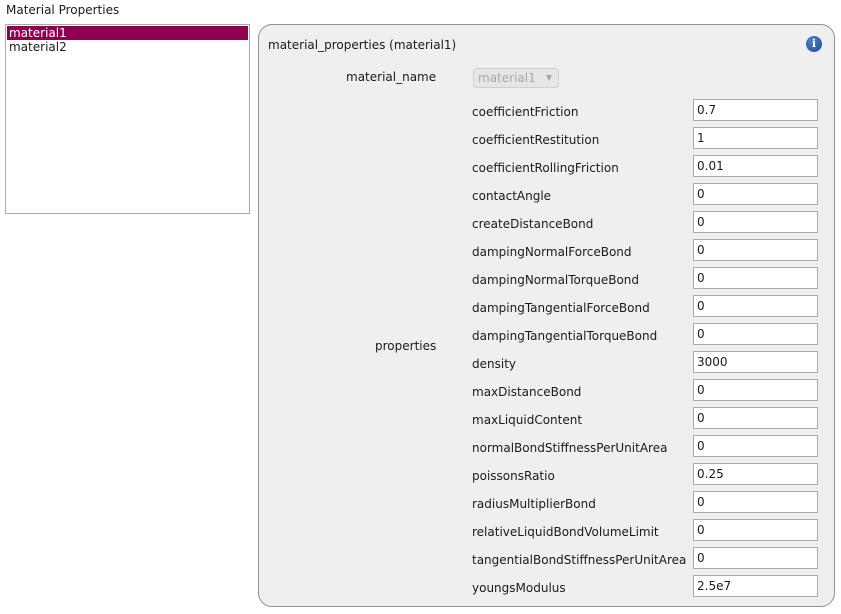  I want to click on property-row: coefficientRestitution, so click(547, 140).